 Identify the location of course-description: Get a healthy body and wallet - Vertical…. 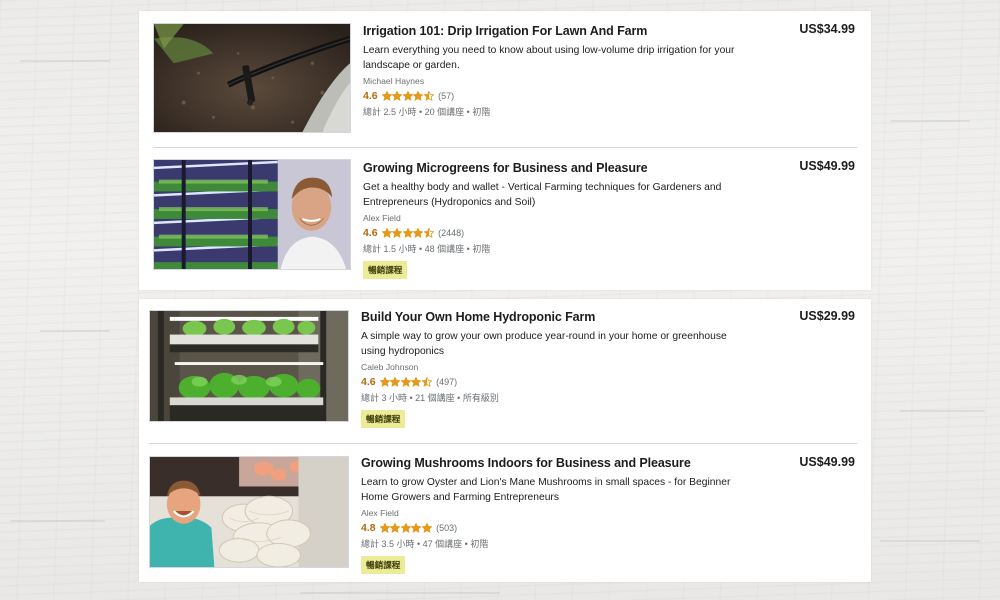
(542, 195).